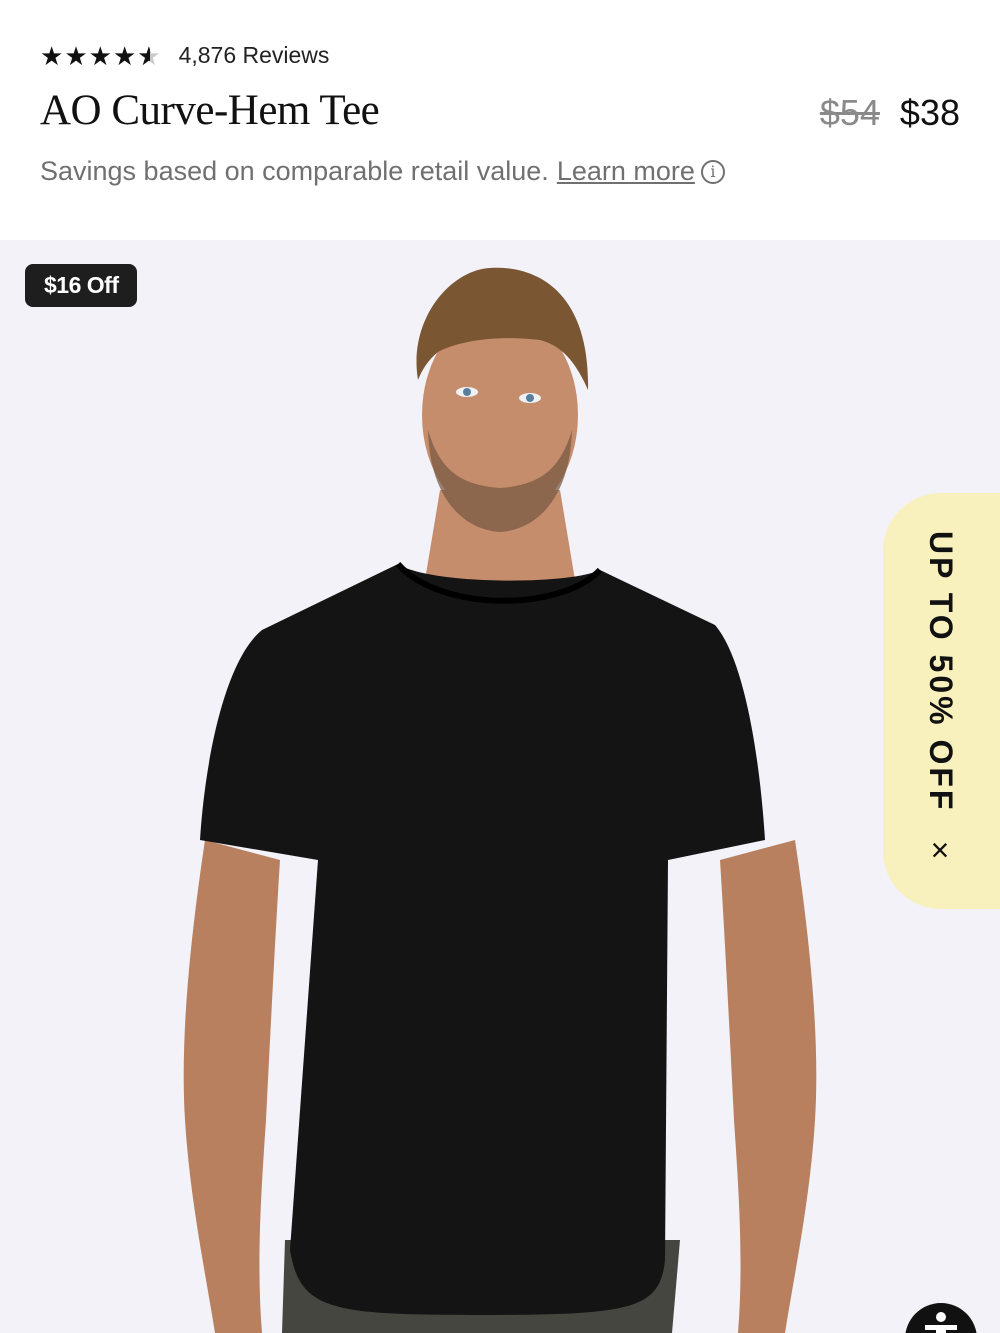 The width and height of the screenshot is (1000, 1333). What do you see at coordinates (940, 850) in the screenshot?
I see `close-icon: ×` at bounding box center [940, 850].